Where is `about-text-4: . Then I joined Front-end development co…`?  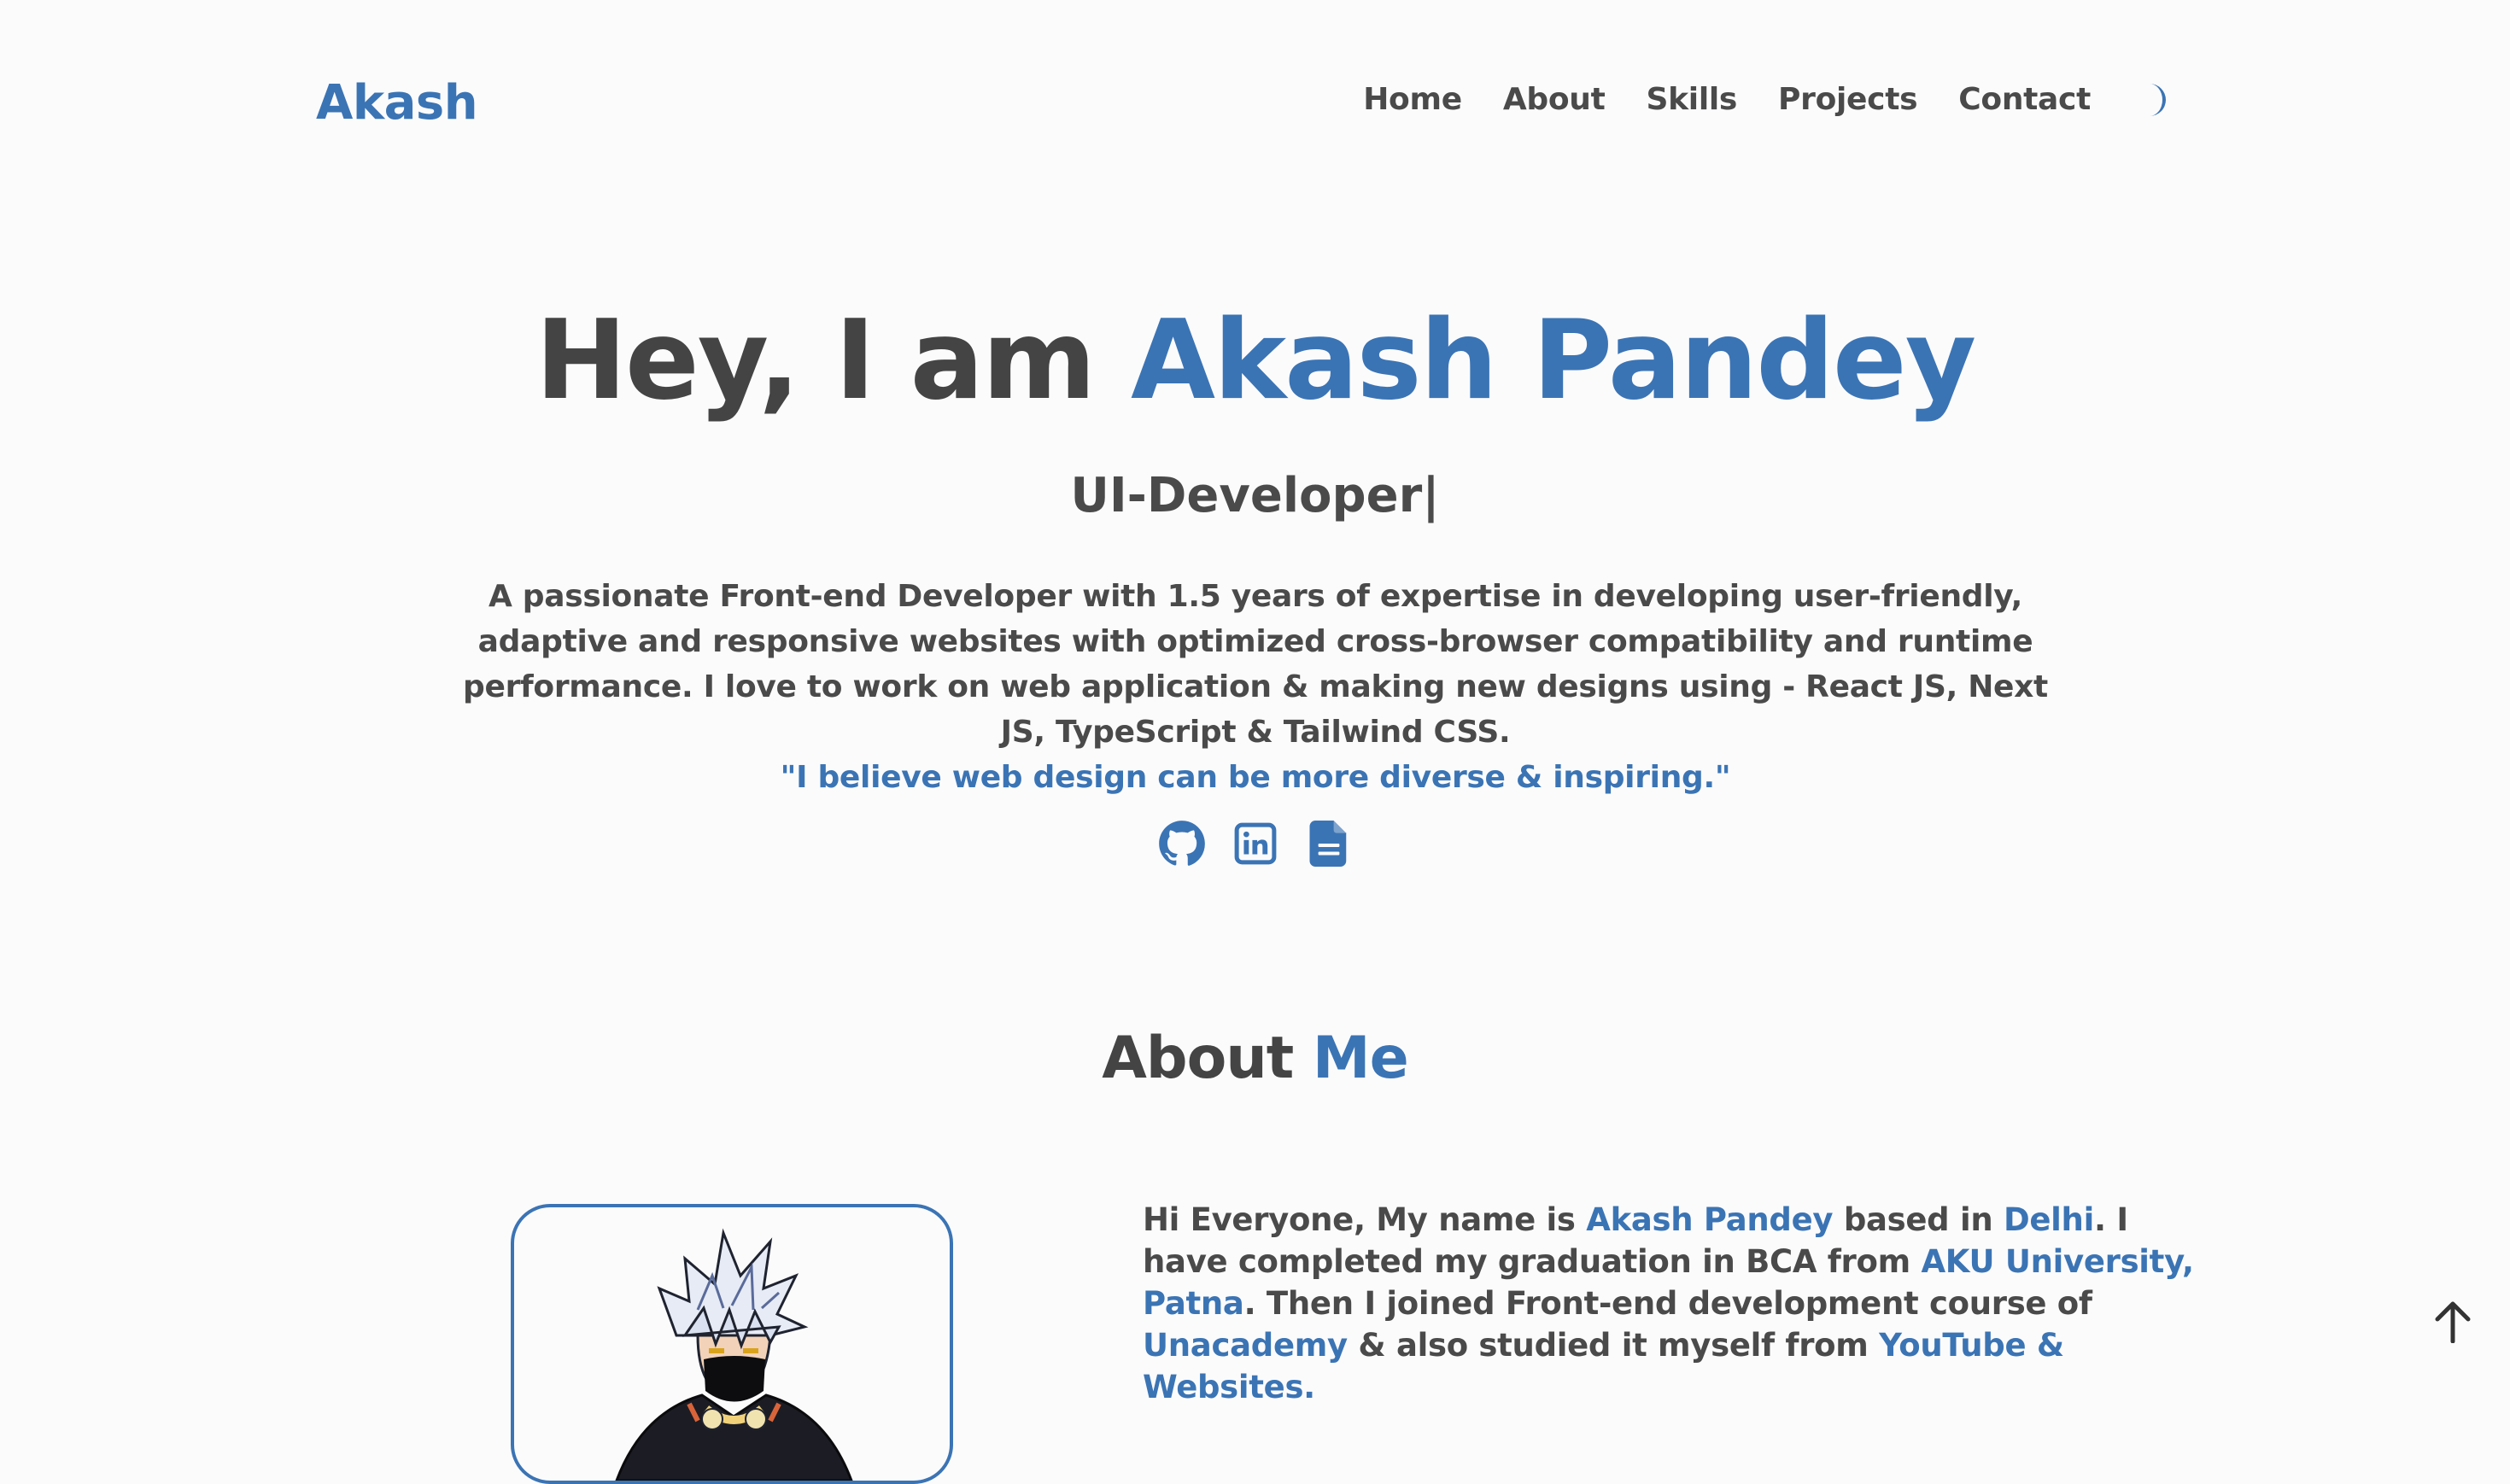 about-text-4: . Then I joined Front-end development co… is located at coordinates (1667, 1303).